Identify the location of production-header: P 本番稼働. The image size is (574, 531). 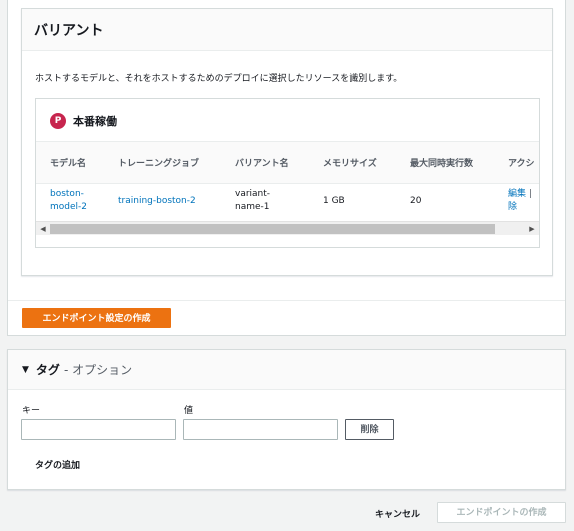
(287, 120).